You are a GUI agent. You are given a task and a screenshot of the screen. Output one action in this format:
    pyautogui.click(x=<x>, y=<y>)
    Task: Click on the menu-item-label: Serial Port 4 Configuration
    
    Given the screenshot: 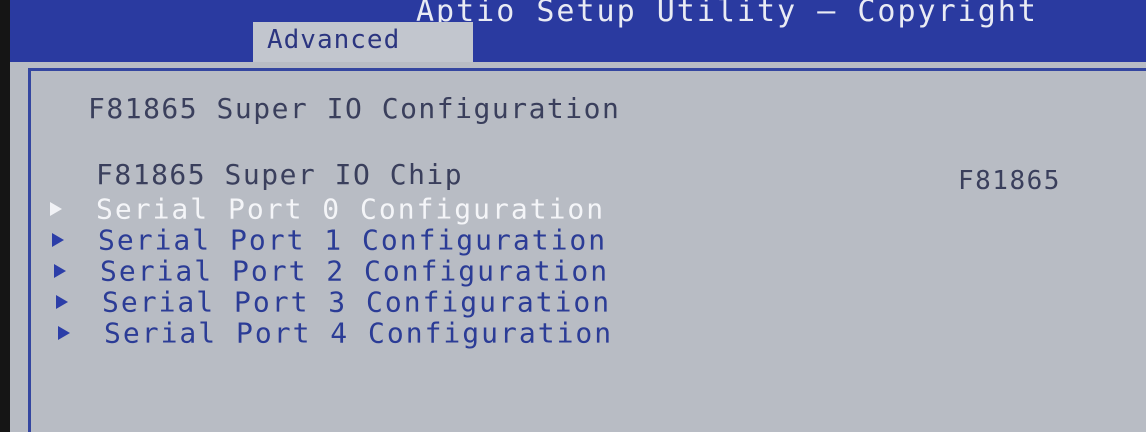 What is the action you would take?
    pyautogui.click(x=359, y=333)
    